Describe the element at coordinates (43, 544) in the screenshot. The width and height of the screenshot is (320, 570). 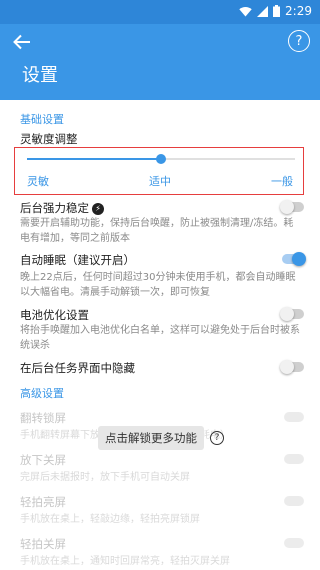
I see `locked-item-title: 轻拍关屏` at that location.